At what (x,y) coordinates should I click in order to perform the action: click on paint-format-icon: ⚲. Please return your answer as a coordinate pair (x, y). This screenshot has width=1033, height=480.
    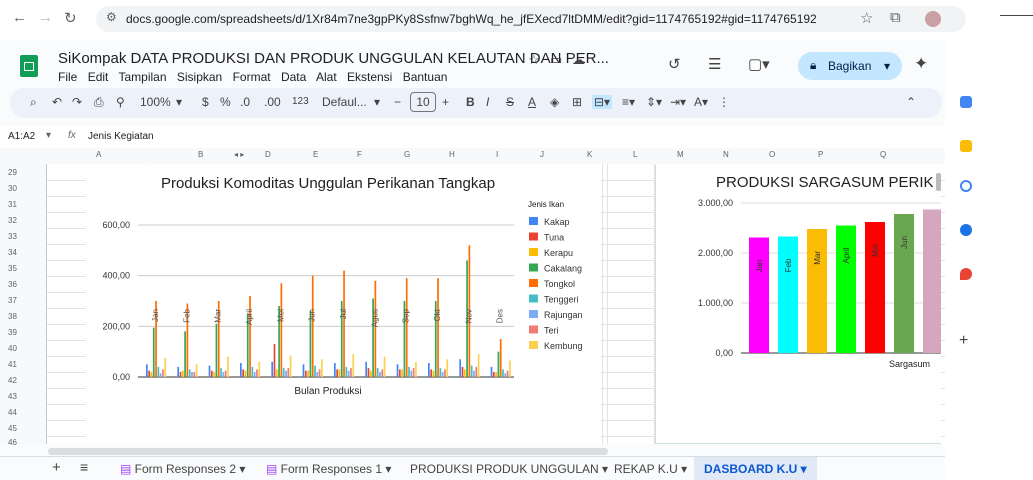
    Looking at the image, I should click on (120, 102).